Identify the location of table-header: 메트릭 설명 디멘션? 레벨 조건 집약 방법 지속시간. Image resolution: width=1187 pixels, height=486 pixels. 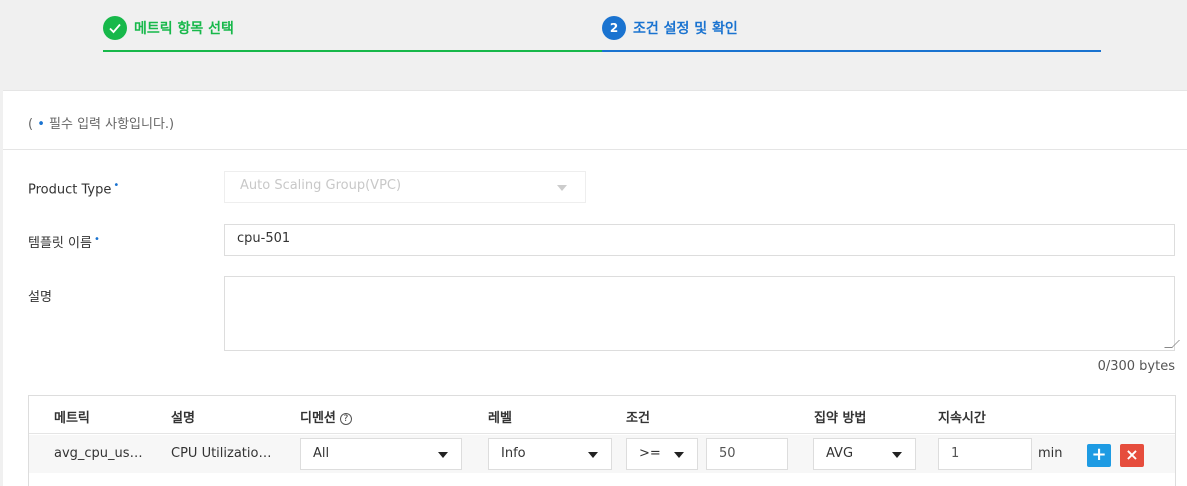
(602, 415).